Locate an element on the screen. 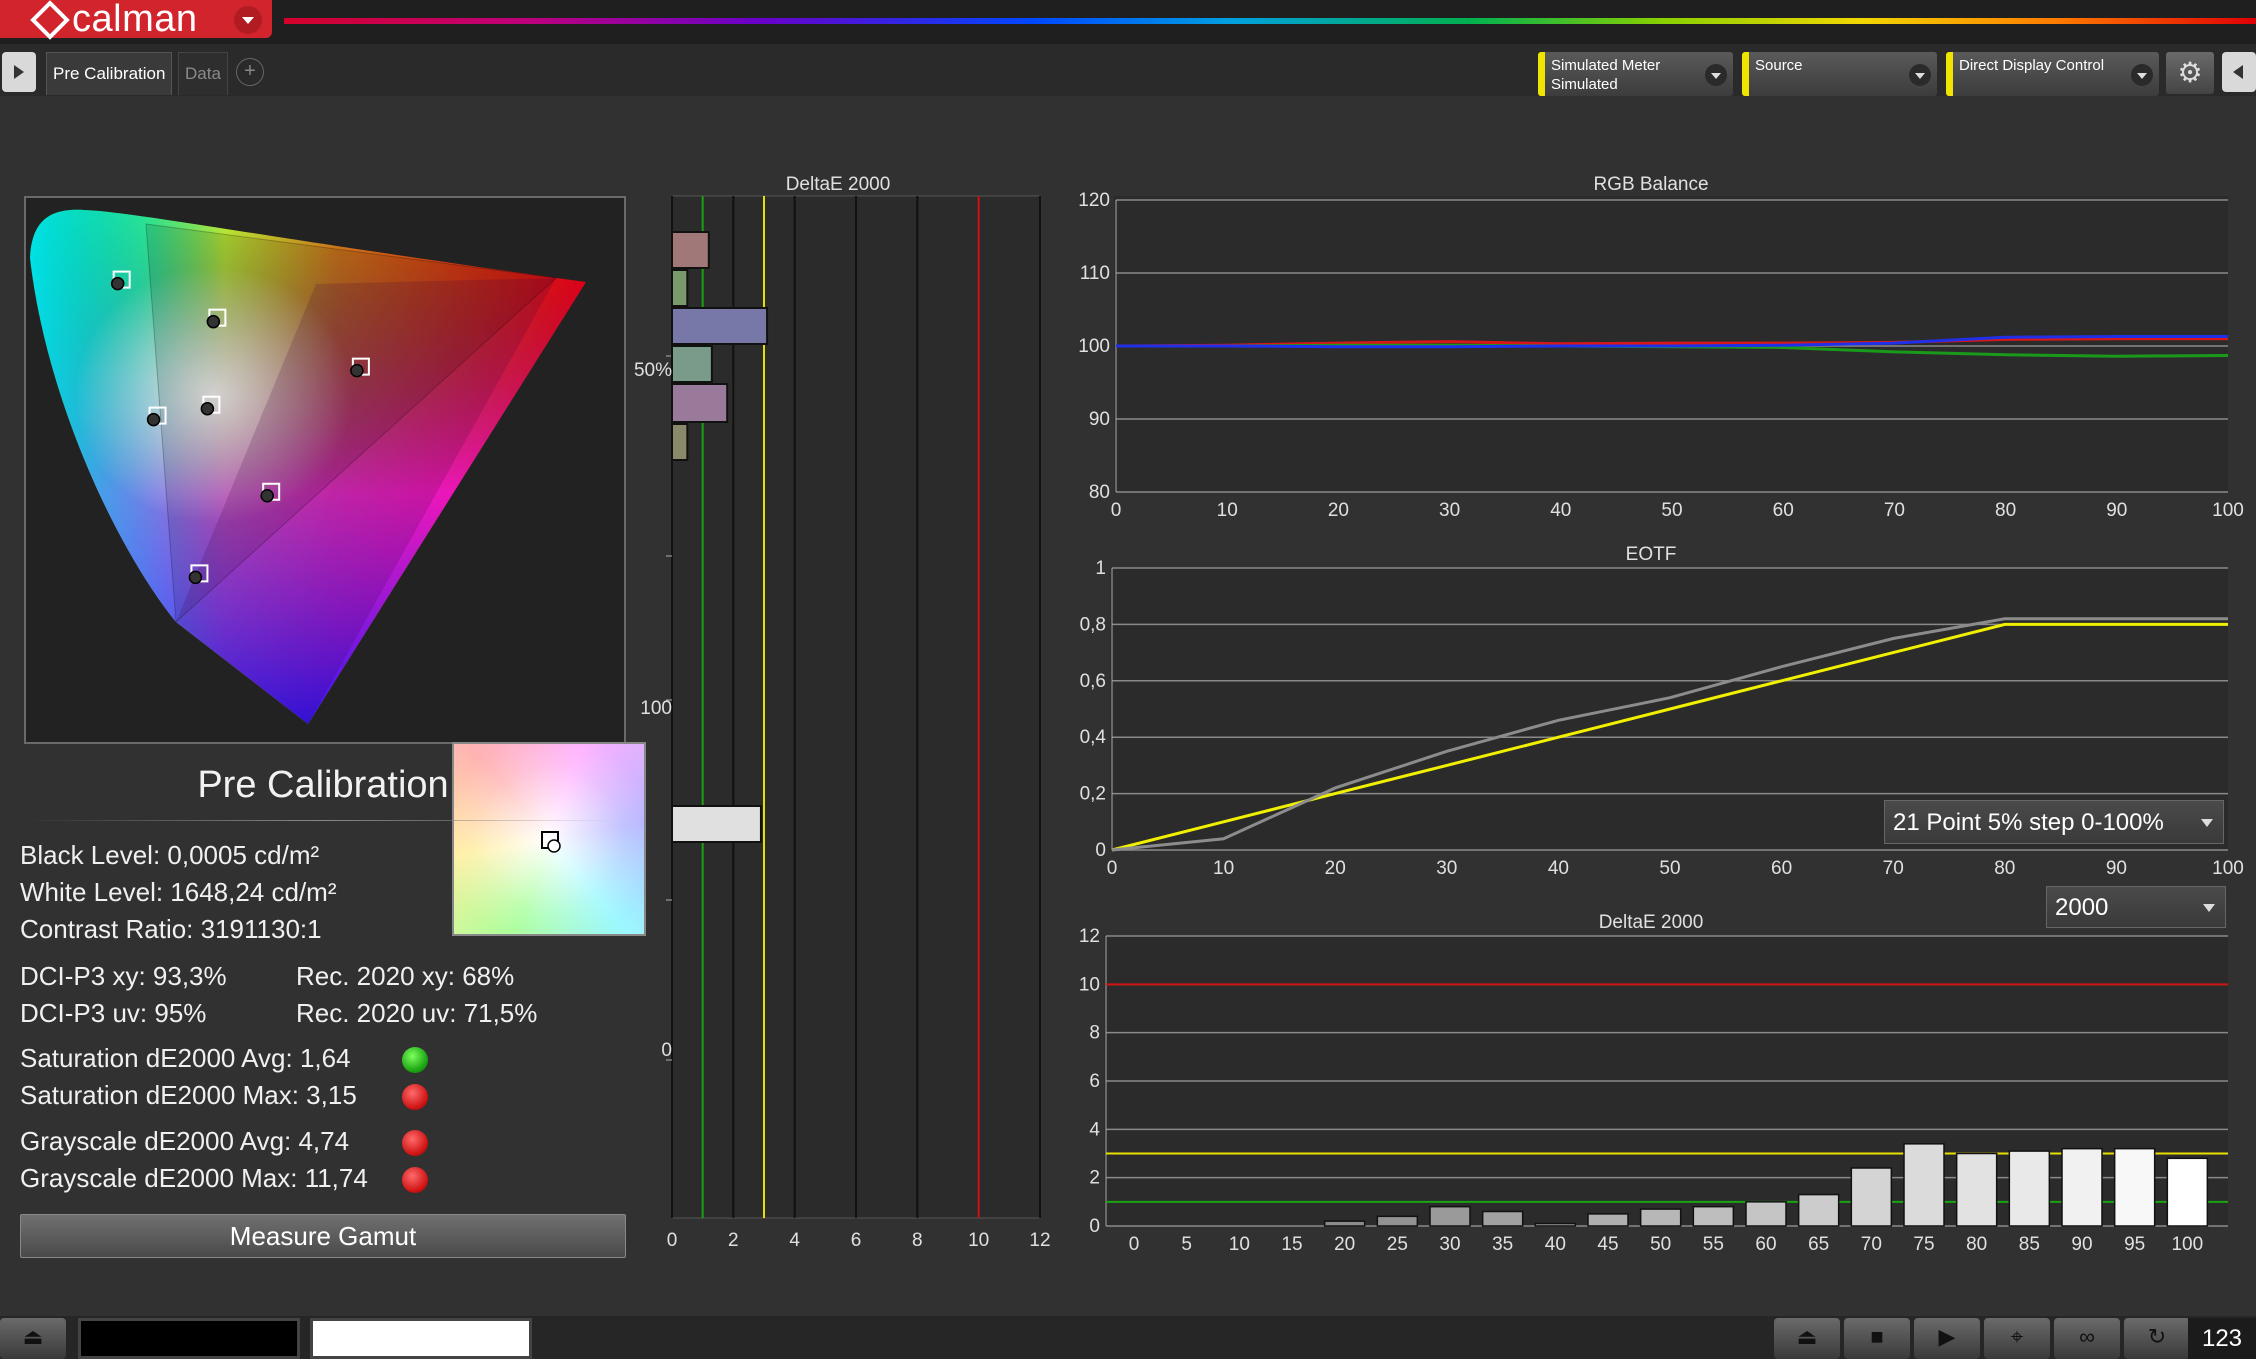 Image resolution: width=2256 pixels, height=1359 pixels. eotf-points-value: 21 Point 5% step 0-100% is located at coordinates (2028, 822).